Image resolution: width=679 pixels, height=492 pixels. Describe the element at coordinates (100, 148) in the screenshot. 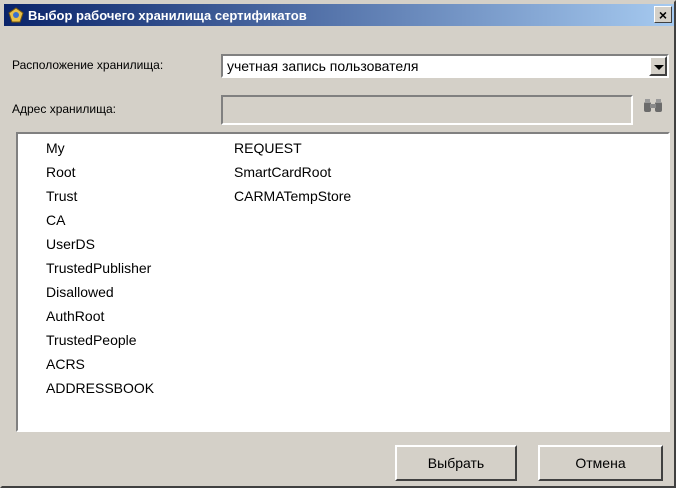

I see `list-item: My` at that location.